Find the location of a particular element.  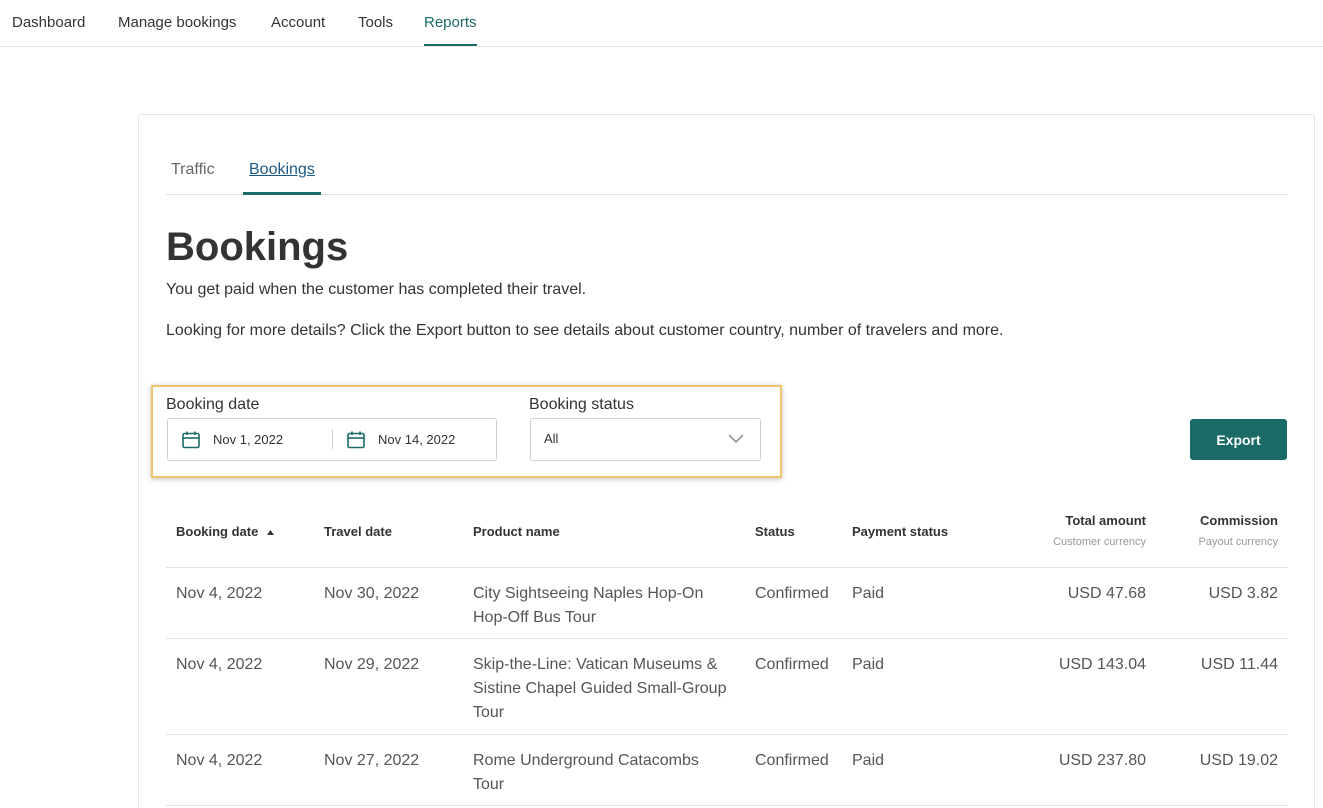

cell-commission: USD 3.82 is located at coordinates (1243, 593).